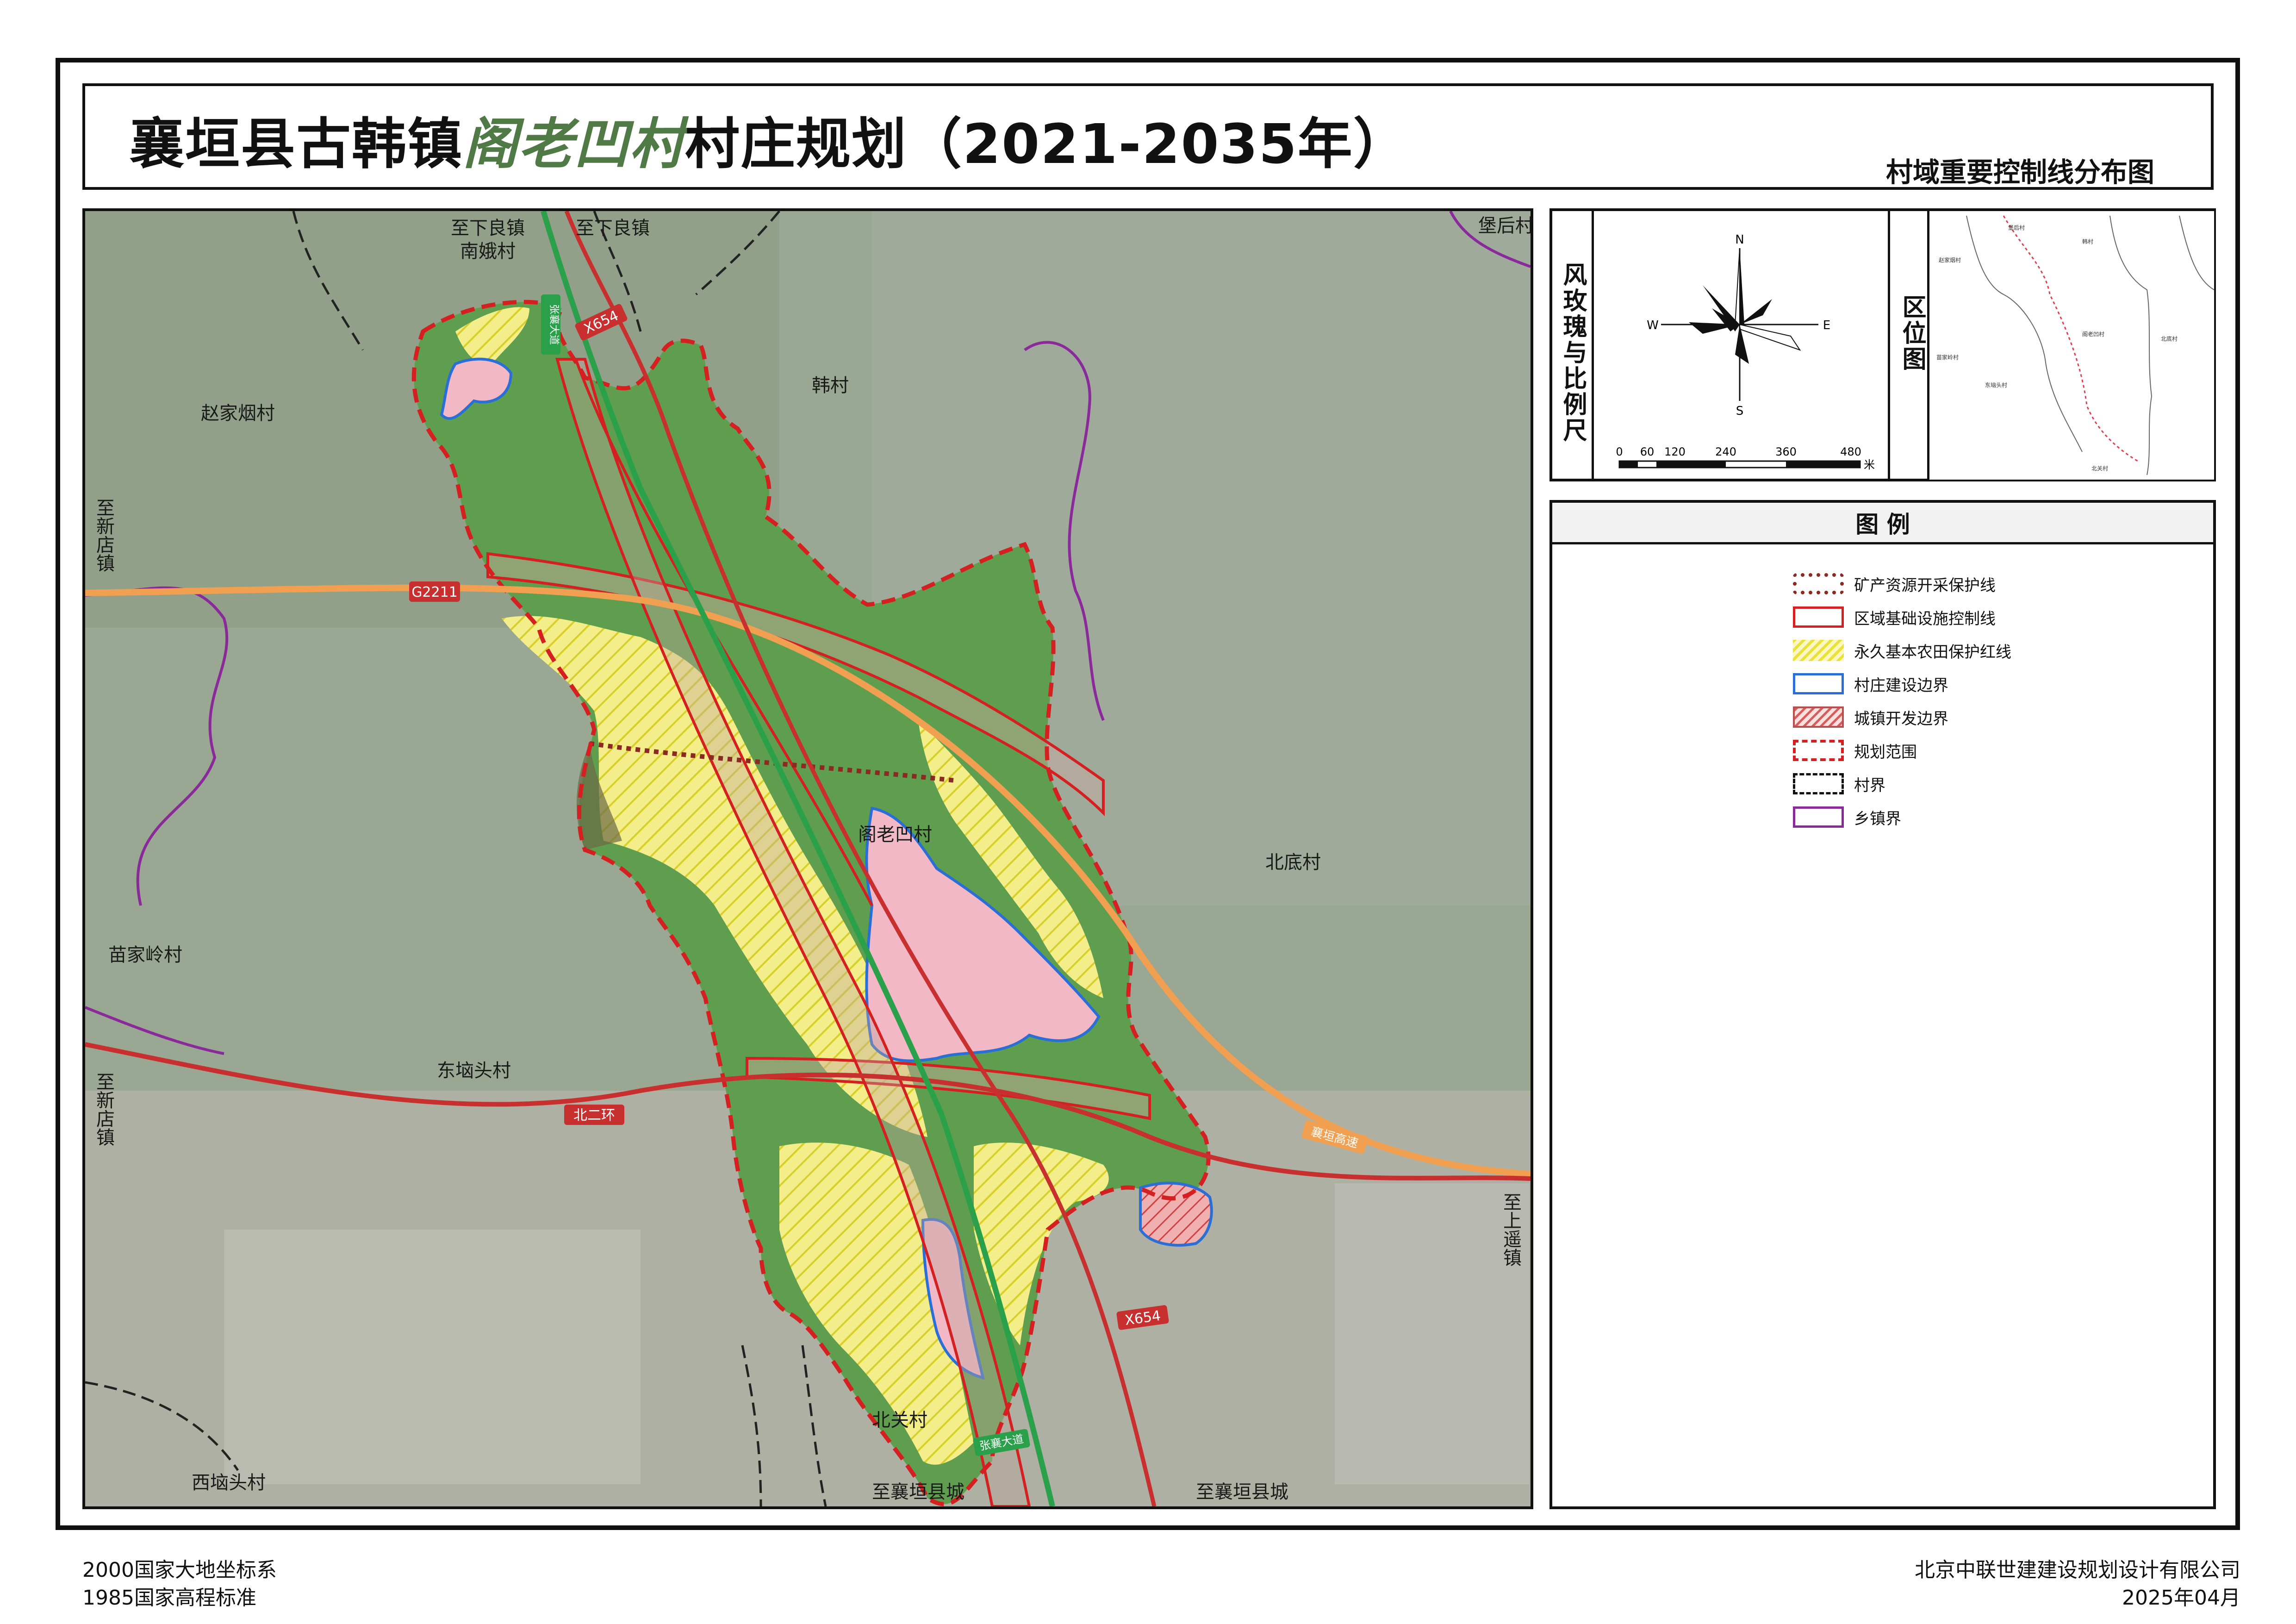 This screenshot has height=1624, width=2296. What do you see at coordinates (1818, 617) in the screenshot?
I see `legend-symbol-infrastructure` at bounding box center [1818, 617].